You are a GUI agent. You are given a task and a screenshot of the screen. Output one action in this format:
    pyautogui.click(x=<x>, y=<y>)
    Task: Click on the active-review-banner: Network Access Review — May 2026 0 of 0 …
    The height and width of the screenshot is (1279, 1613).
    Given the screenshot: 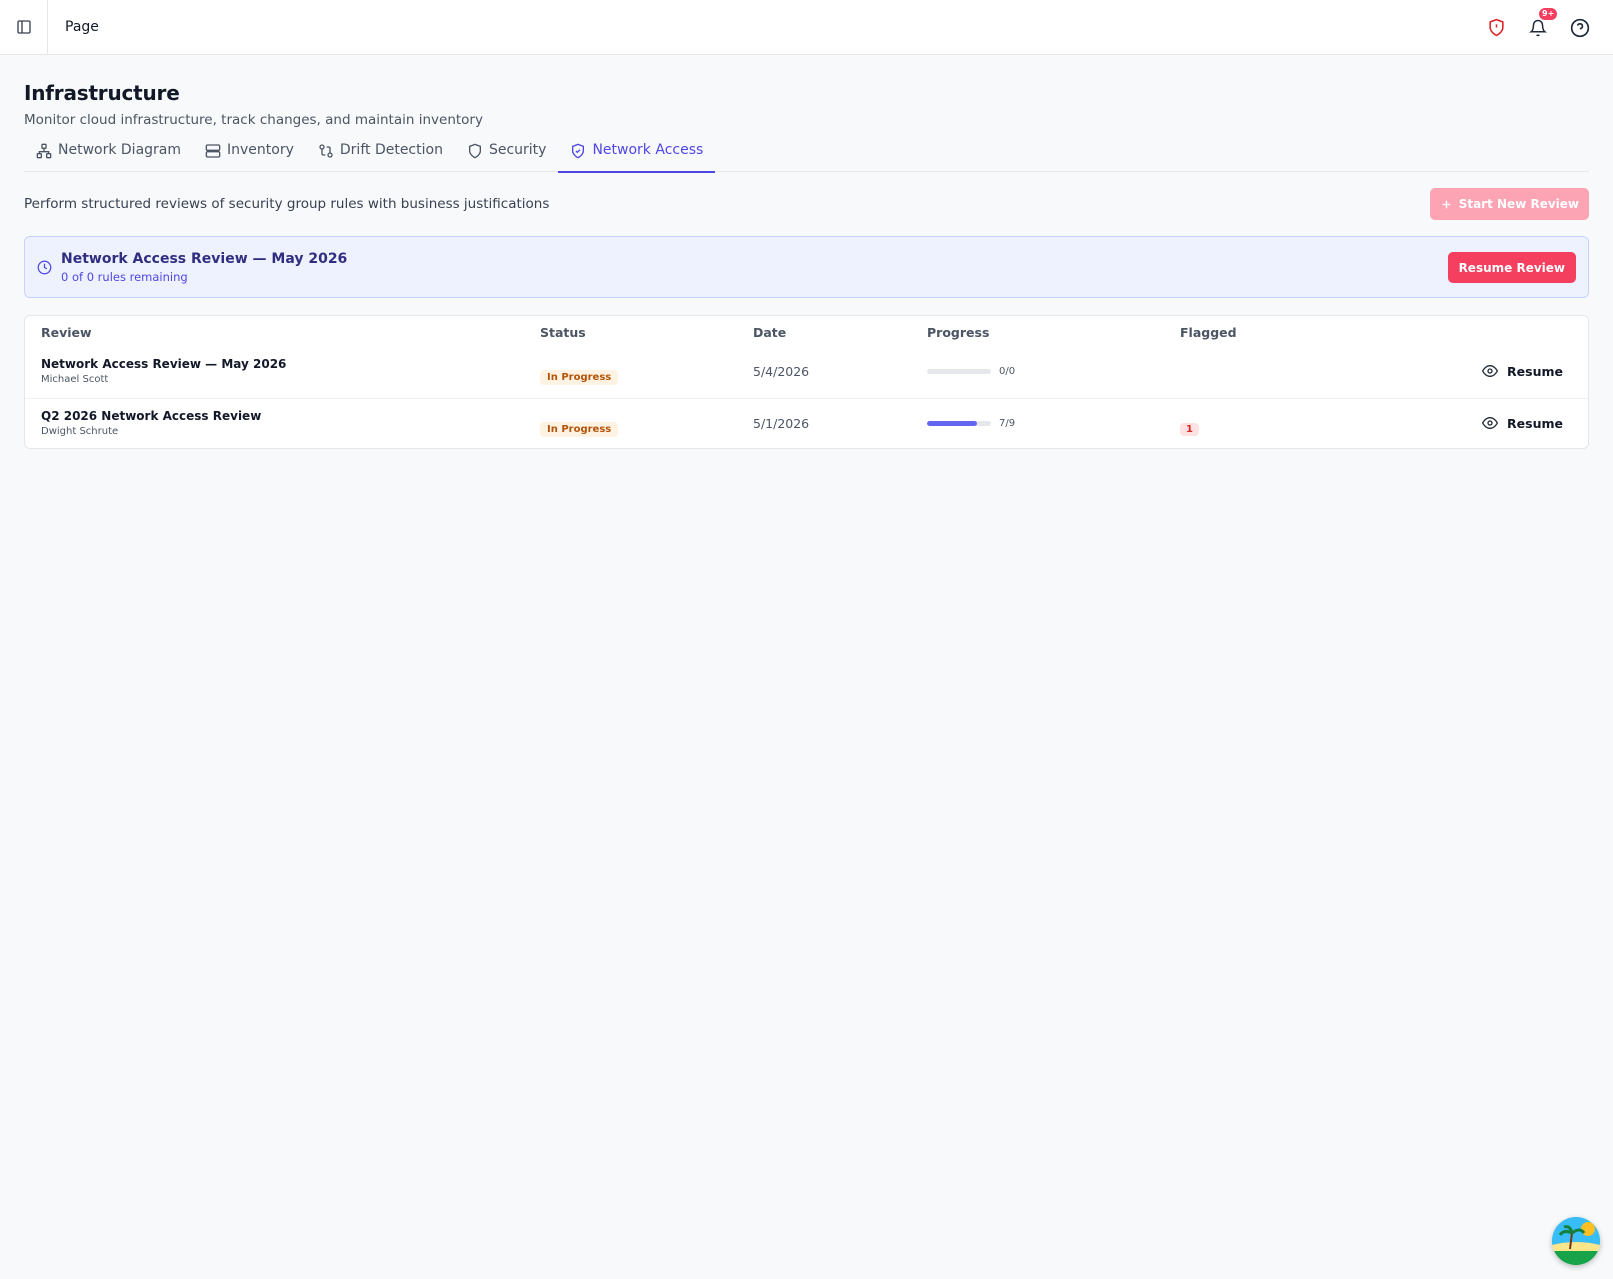 What is the action you would take?
    pyautogui.click(x=806, y=267)
    